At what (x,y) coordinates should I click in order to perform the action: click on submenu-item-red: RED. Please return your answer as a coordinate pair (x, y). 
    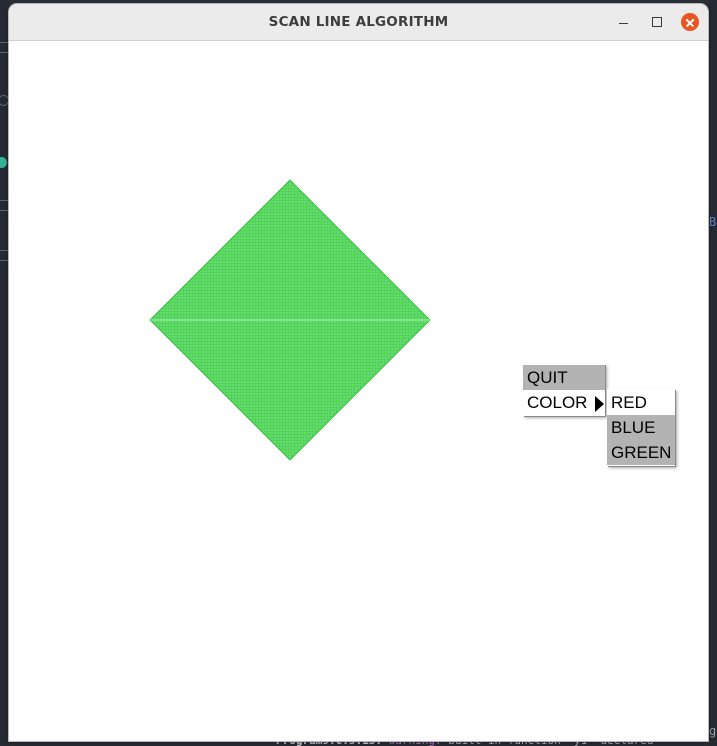
    Looking at the image, I should click on (641, 402).